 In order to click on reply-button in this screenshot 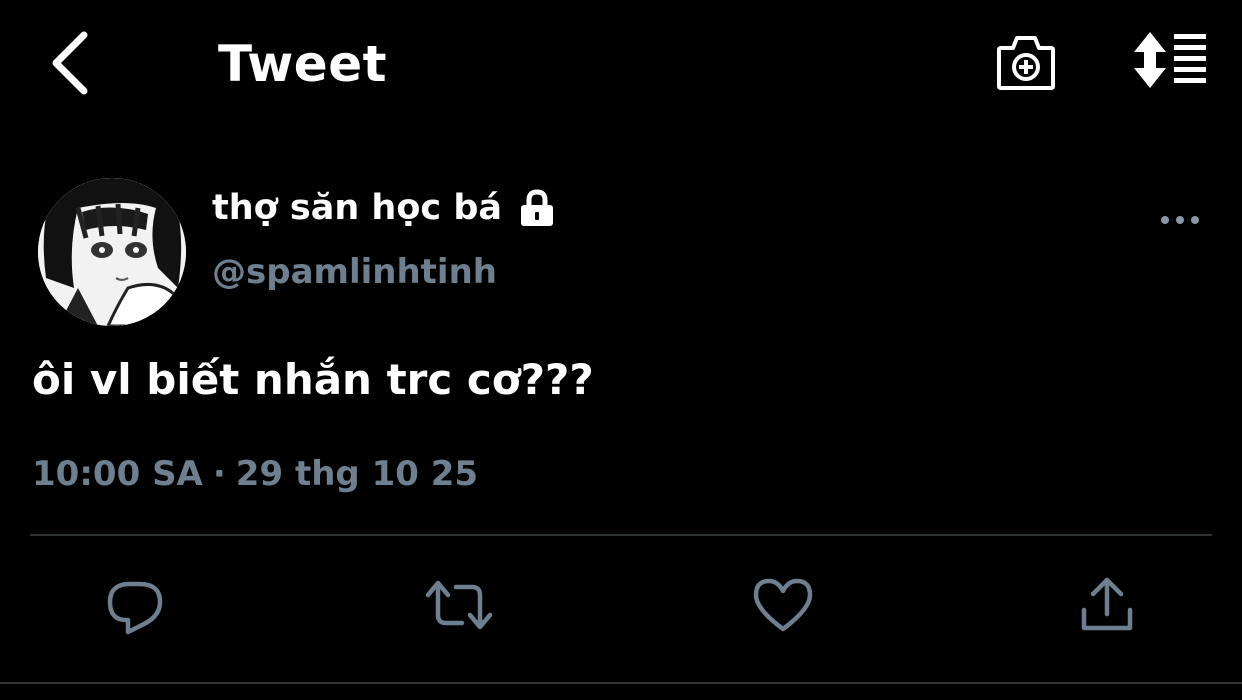, I will do `click(135, 605)`.